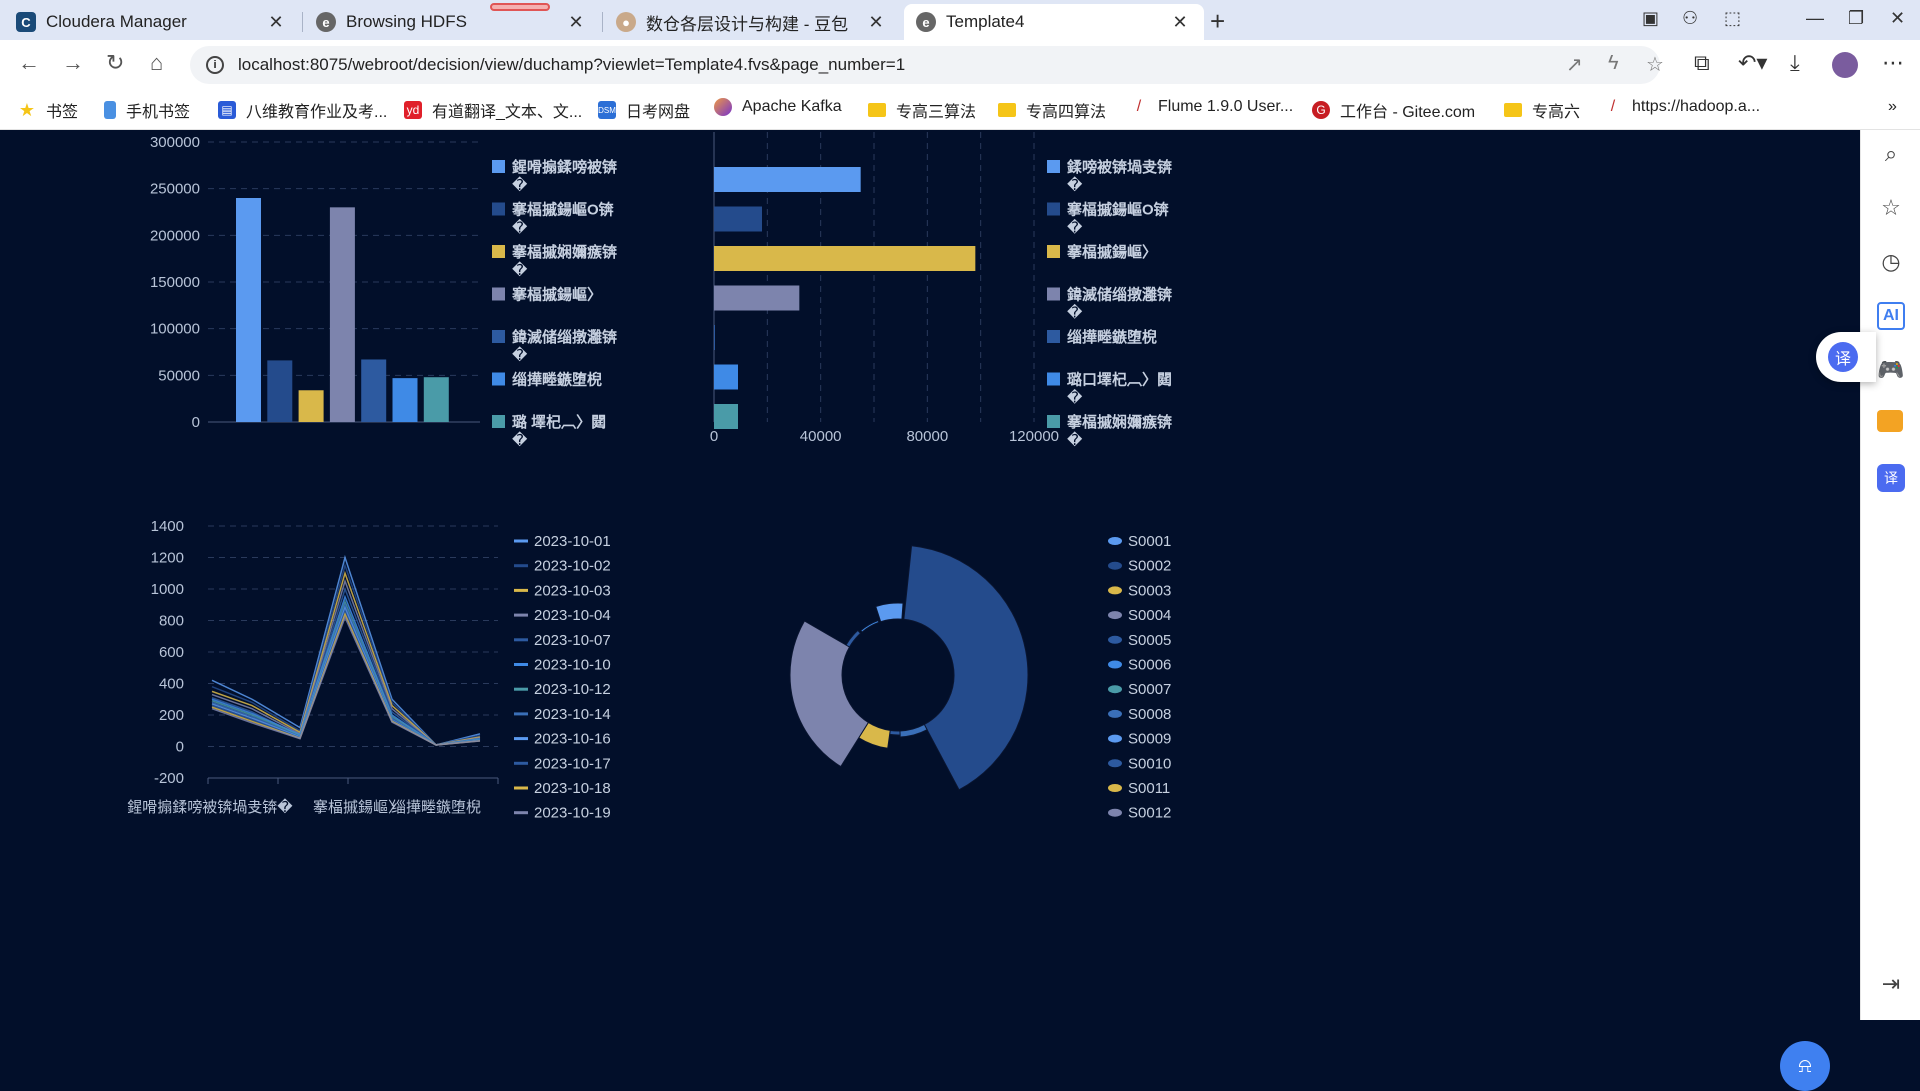  What do you see at coordinates (1892, 107) in the screenshot?
I see `more-bookmarks-icon: »` at bounding box center [1892, 107].